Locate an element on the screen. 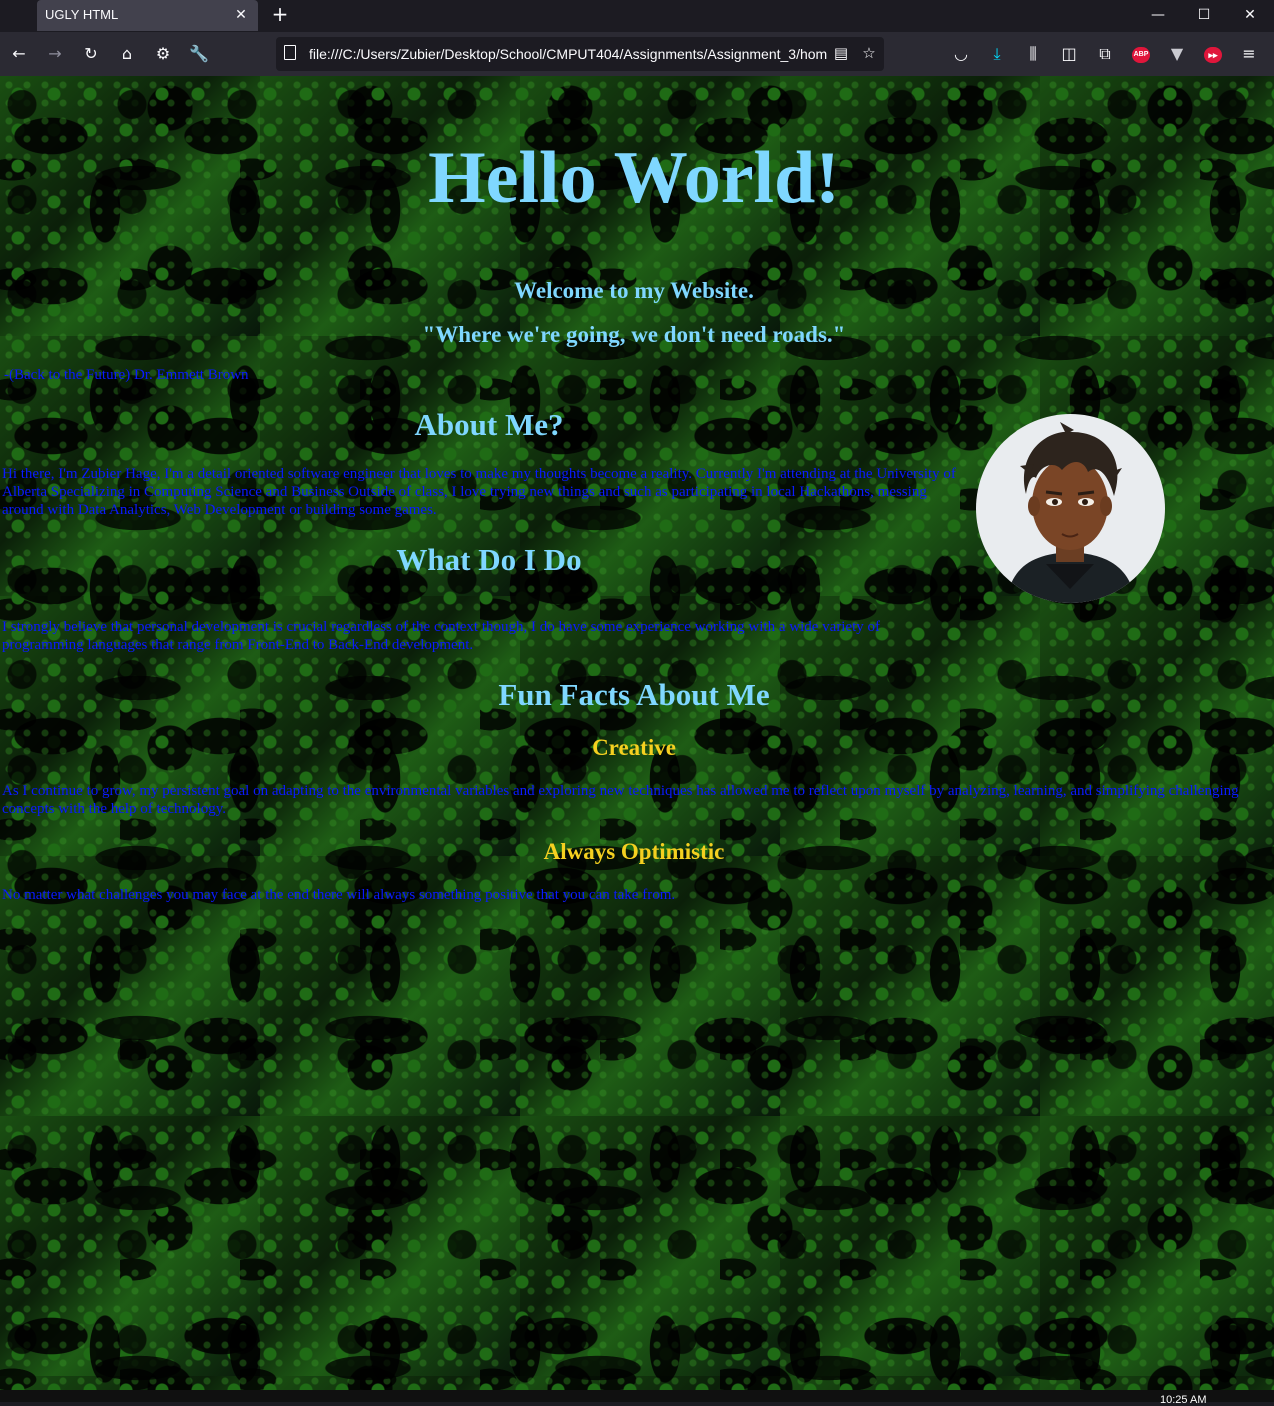  tab-title: UGLY HTML is located at coordinates (82, 14).